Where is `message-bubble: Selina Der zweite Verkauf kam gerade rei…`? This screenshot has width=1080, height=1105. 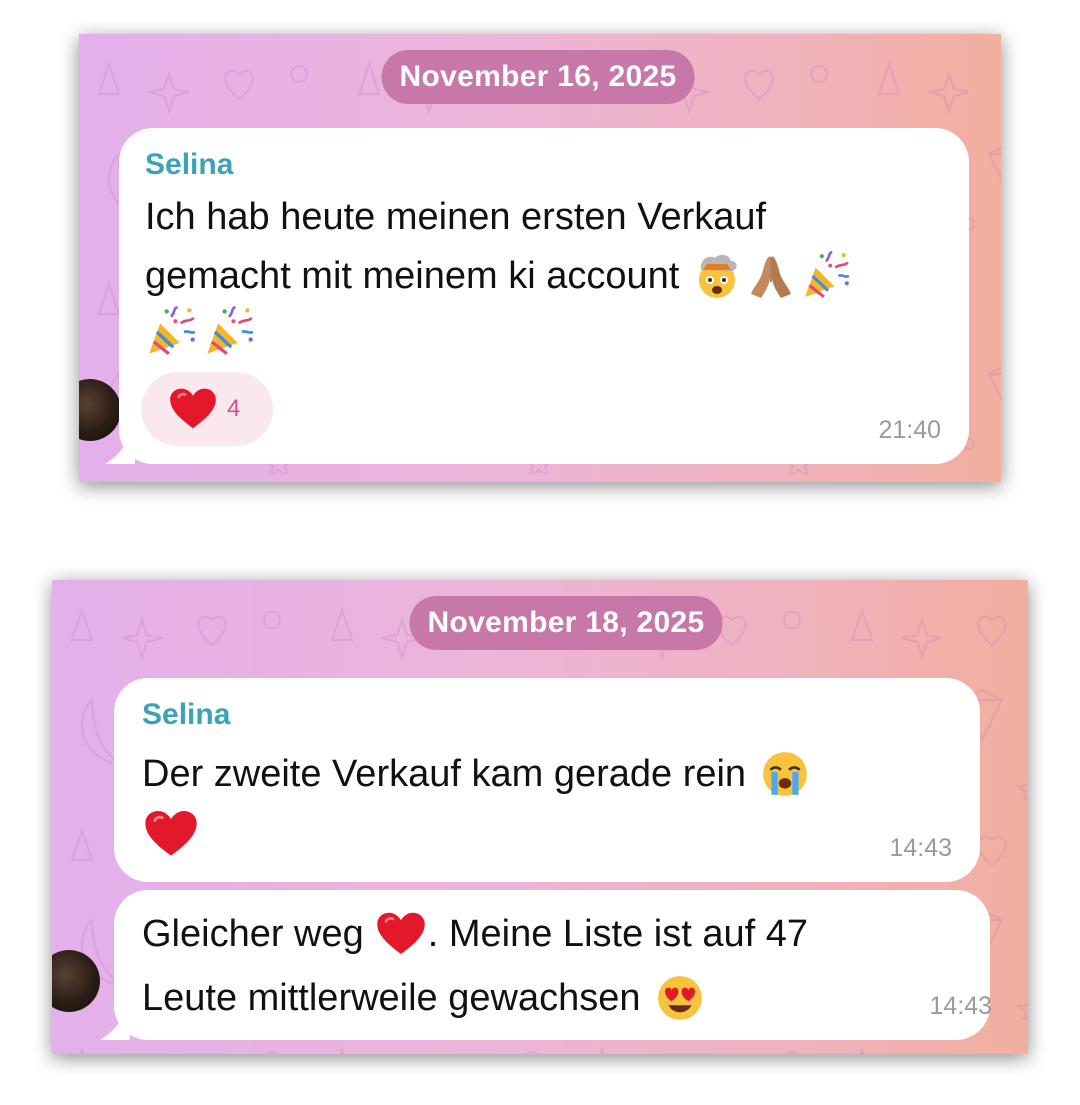
message-bubble: Selina Der zweite Verkauf kam gerade rei… is located at coordinates (547, 780).